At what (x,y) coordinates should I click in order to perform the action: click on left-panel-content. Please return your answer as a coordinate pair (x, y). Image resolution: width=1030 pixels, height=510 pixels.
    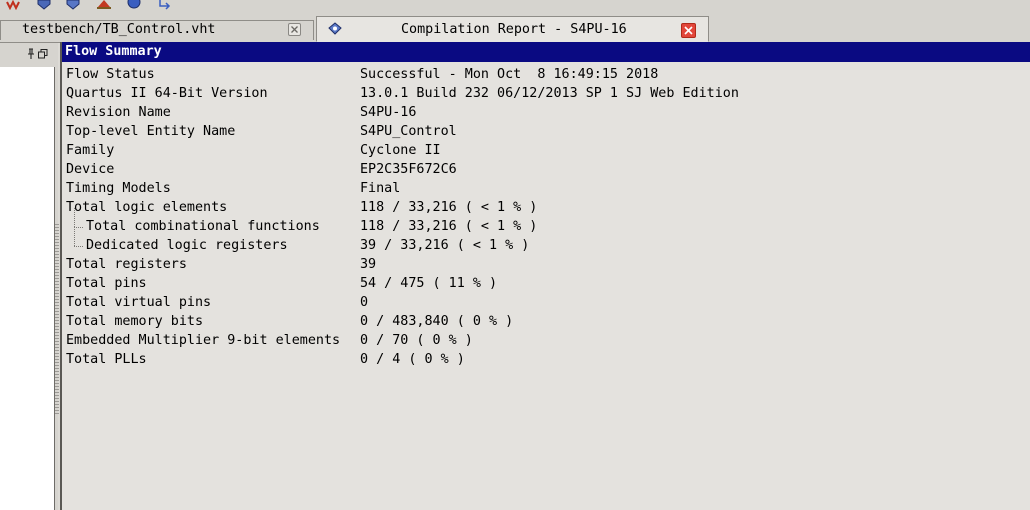
    Looking at the image, I should click on (27, 288).